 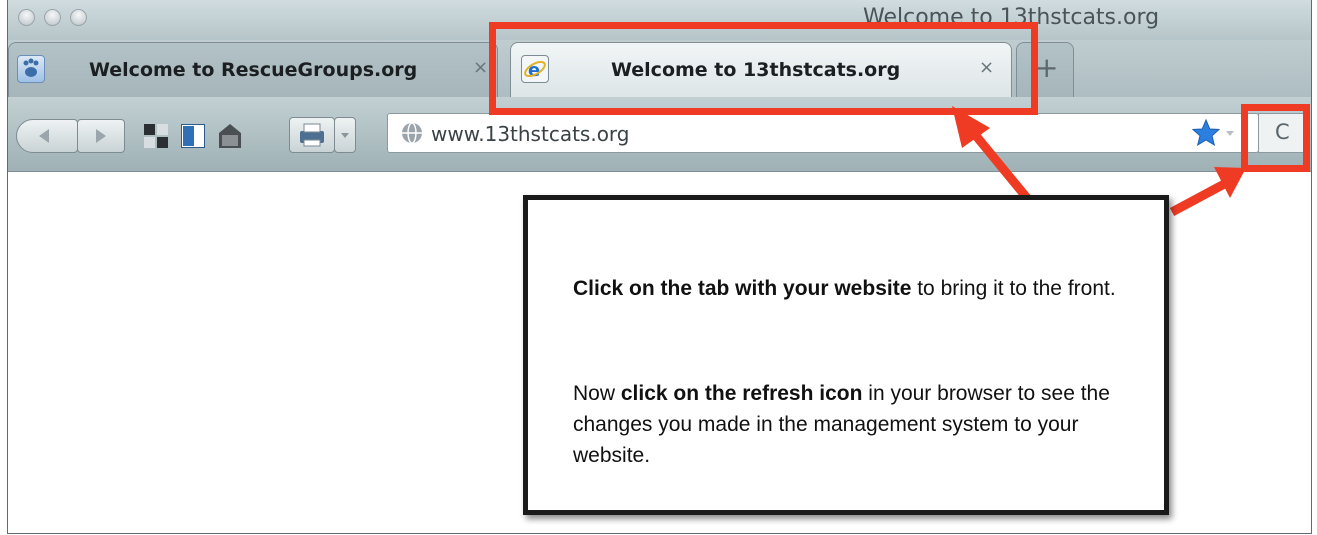 I want to click on plus-icon: +, so click(x=1047, y=67).